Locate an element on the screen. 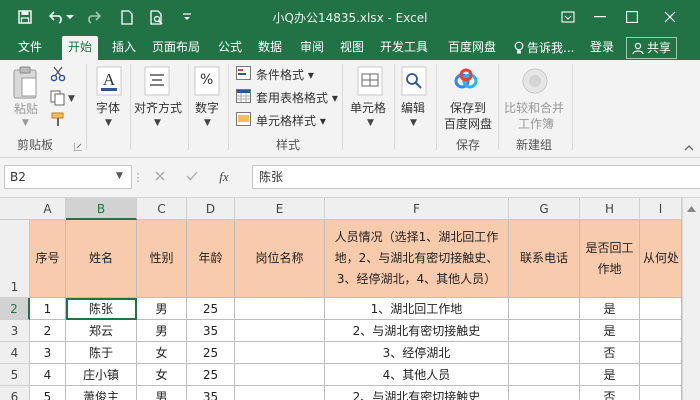  row-header-1: 1 is located at coordinates (15, 259).